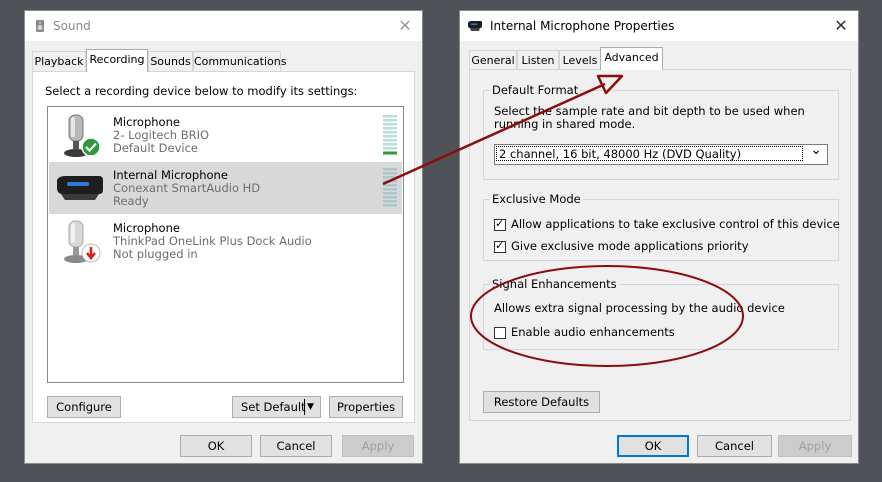  Describe the element at coordinates (310, 407) in the screenshot. I see `dropdown-arrow-icon: ▼` at that location.